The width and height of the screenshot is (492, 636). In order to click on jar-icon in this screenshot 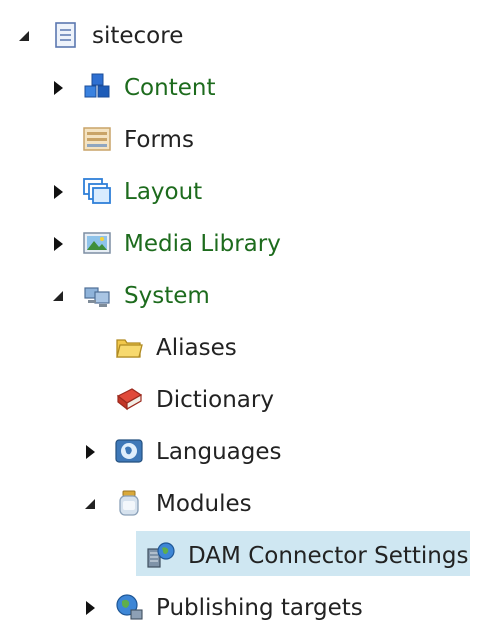, I will do `click(129, 503)`.